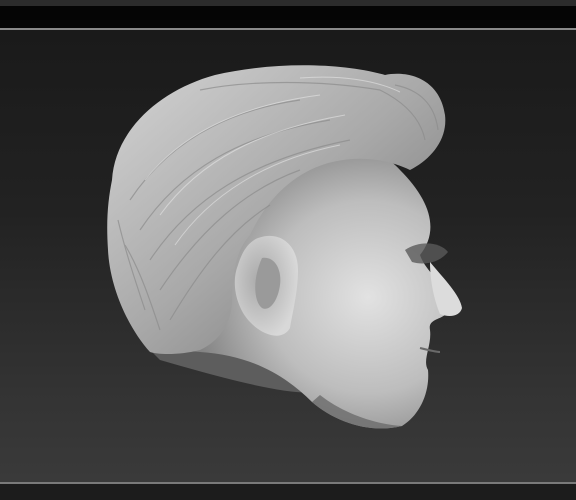  Describe the element at coordinates (288, 17) in the screenshot. I see `top-toolbar` at that location.